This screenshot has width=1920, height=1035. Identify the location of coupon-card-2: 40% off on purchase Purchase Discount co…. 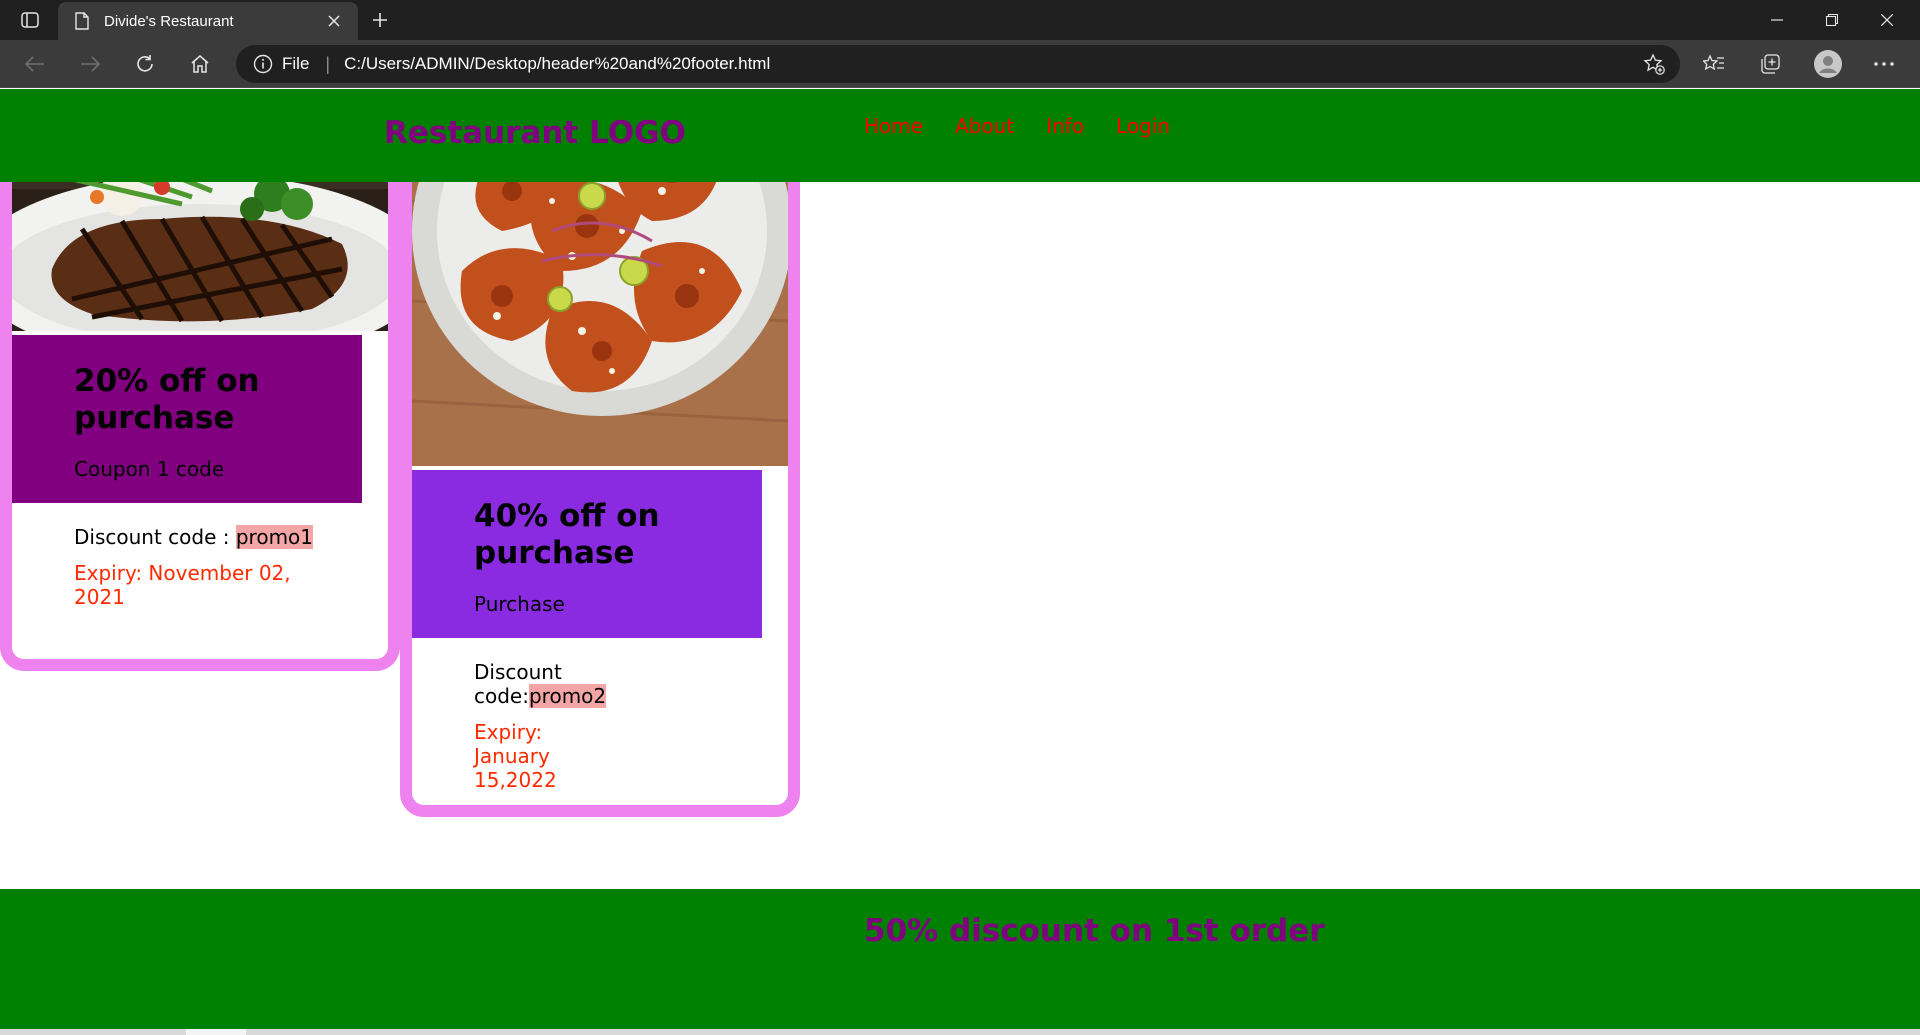
(600, 453).